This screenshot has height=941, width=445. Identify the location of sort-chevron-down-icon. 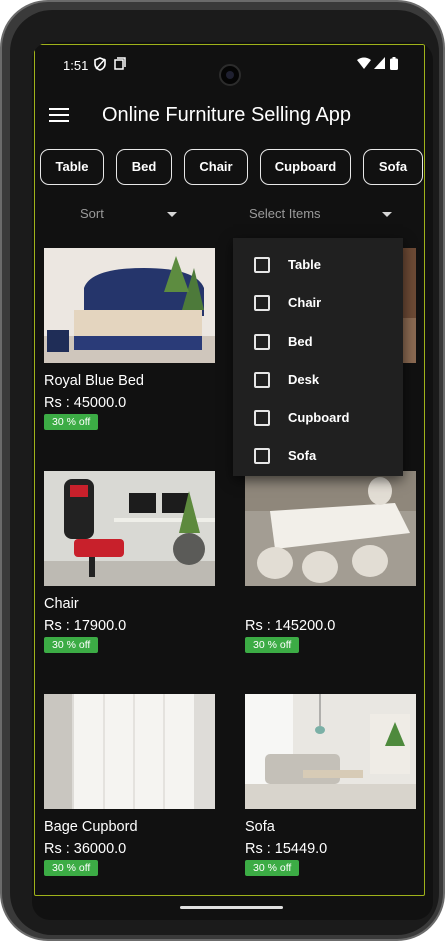
(172, 214).